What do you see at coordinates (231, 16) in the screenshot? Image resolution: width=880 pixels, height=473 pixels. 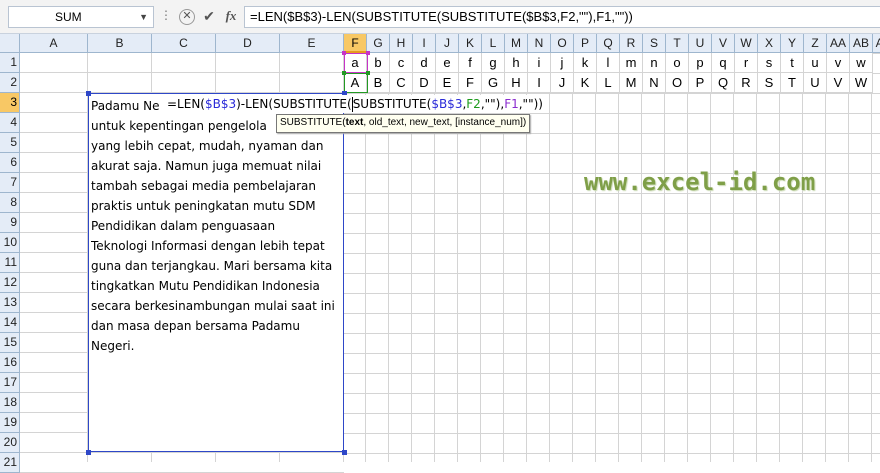 I see `insert-function-button: fx` at bounding box center [231, 16].